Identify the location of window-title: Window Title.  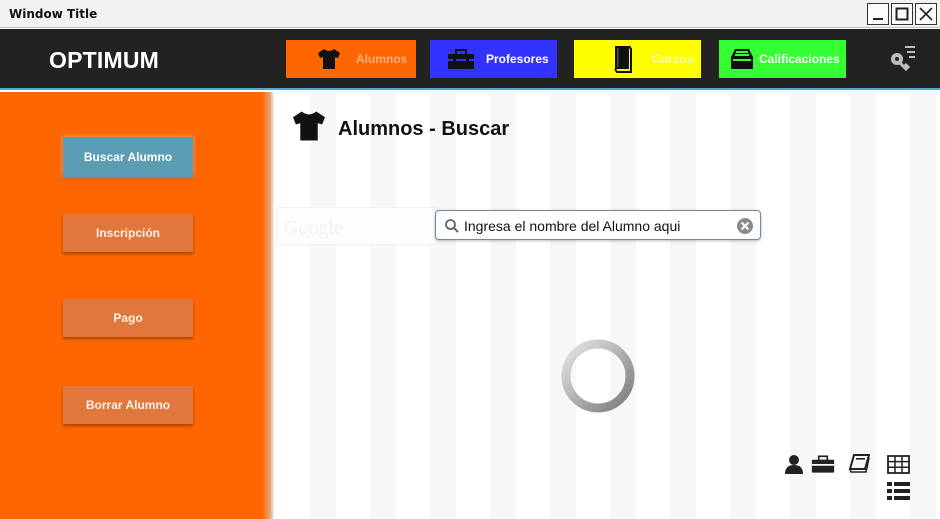
(53, 14).